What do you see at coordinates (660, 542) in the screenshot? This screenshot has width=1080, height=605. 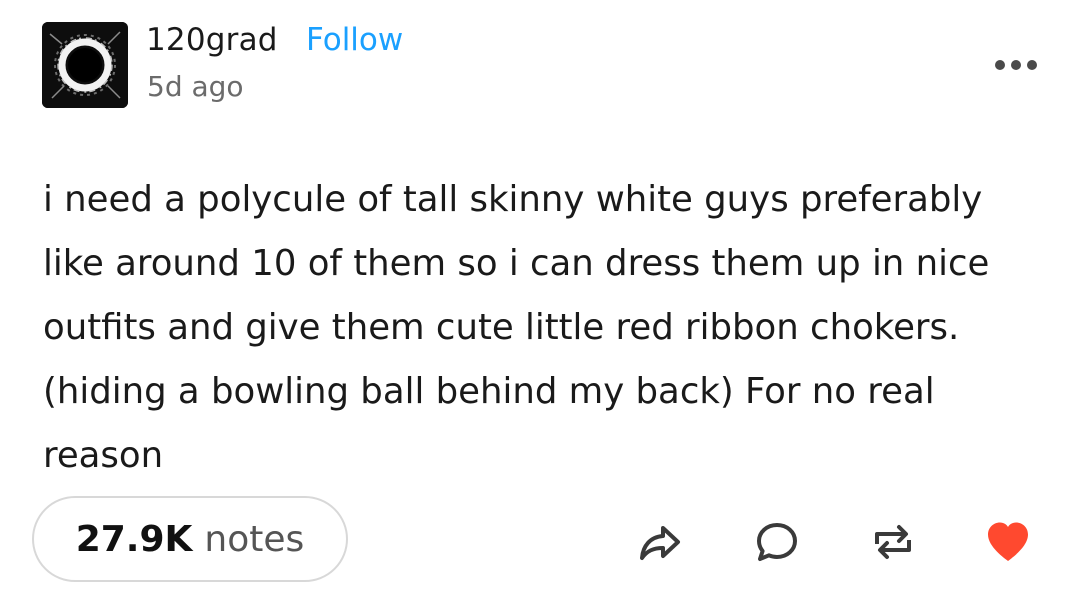 I see `share-icon` at bounding box center [660, 542].